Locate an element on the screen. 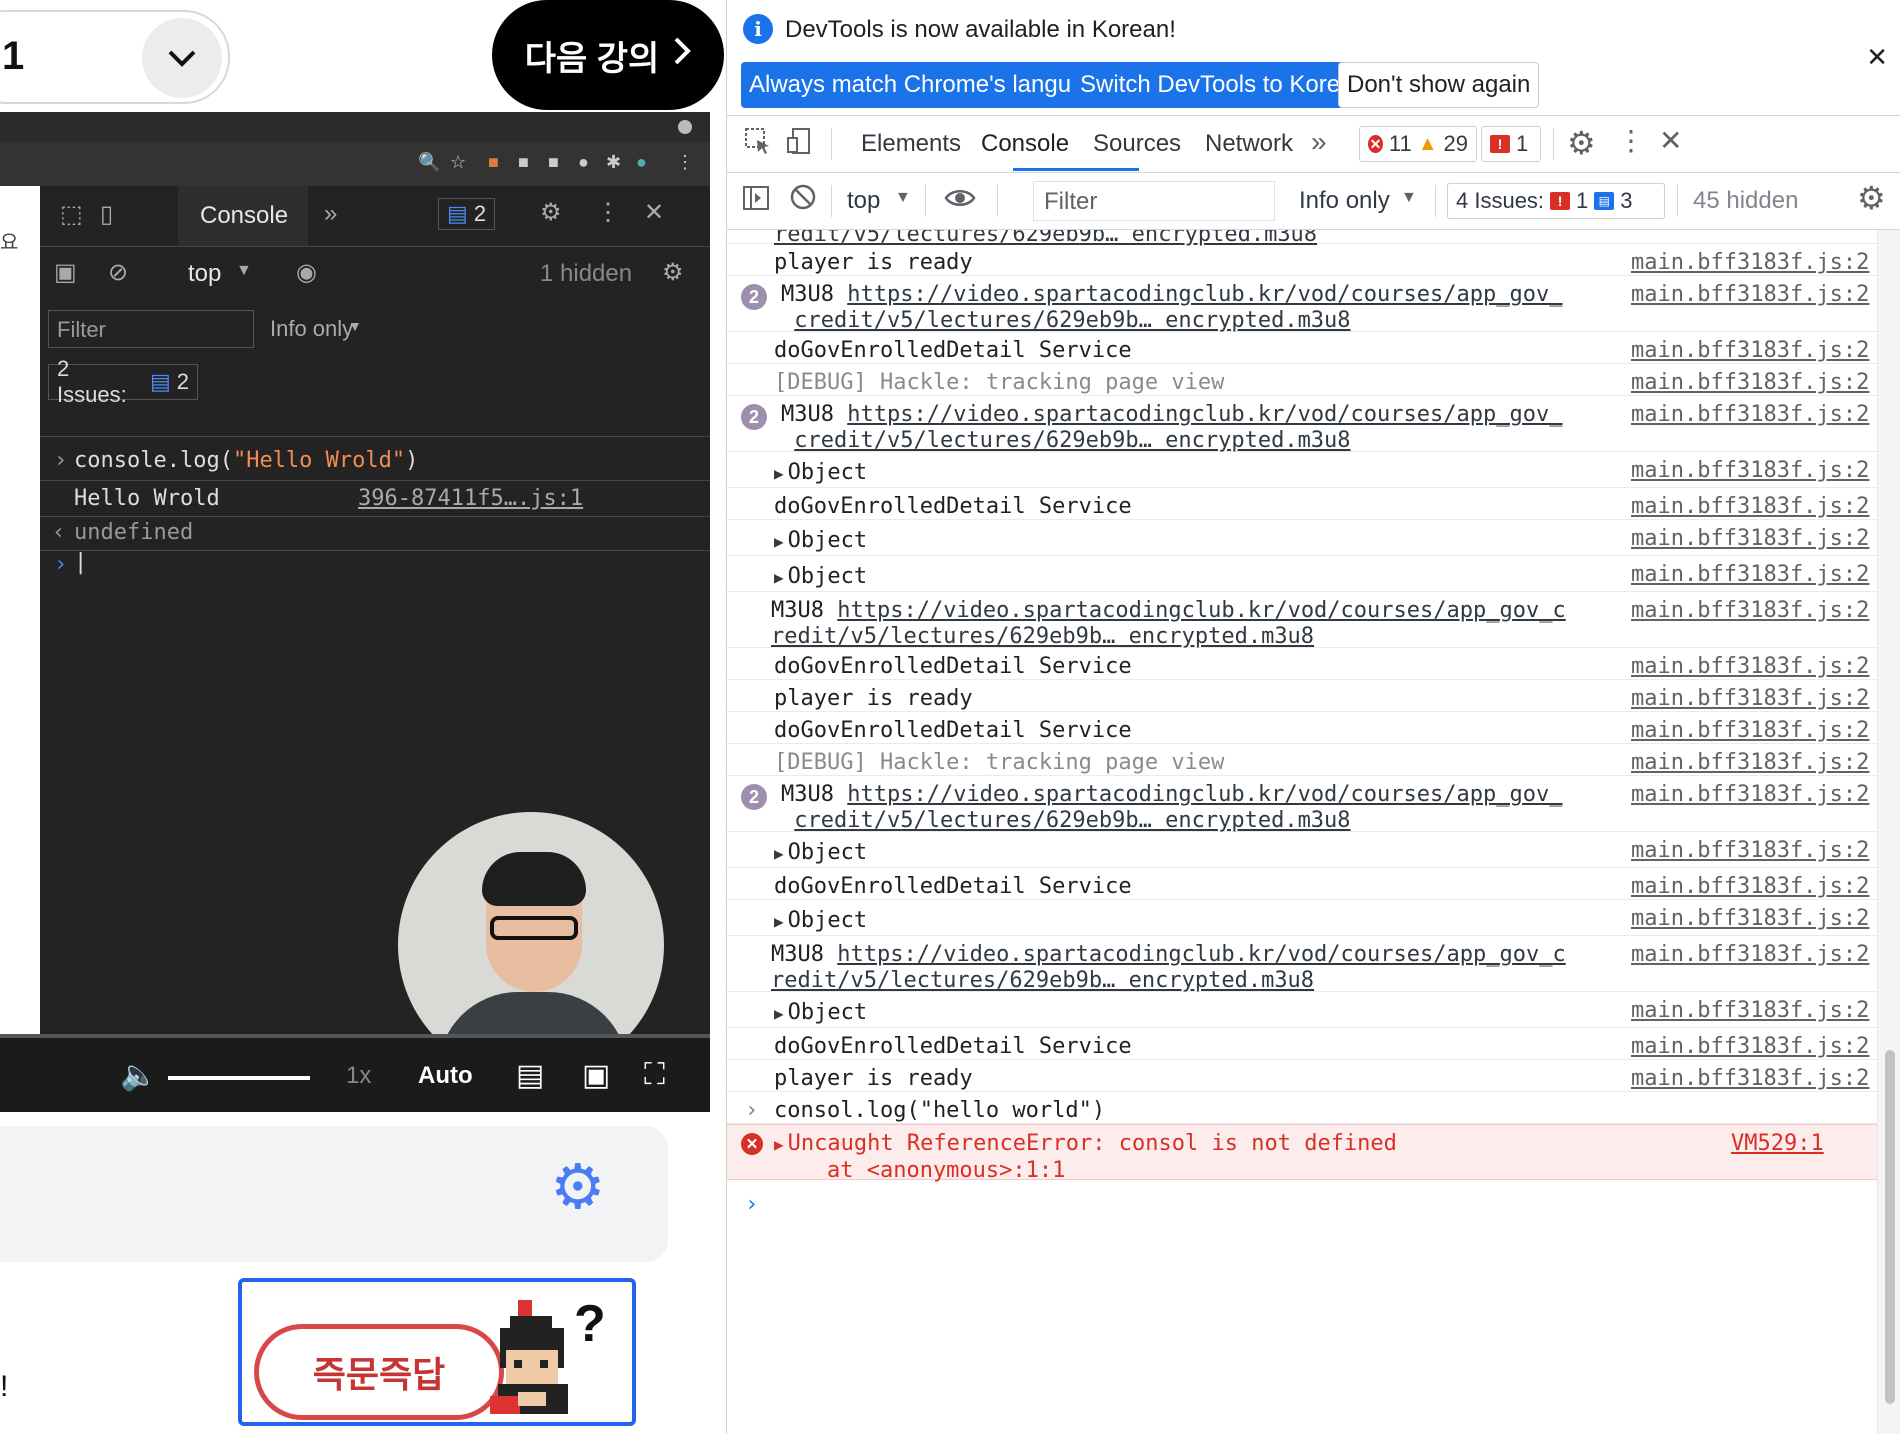  console-filter-input: Filter is located at coordinates (1154, 201).